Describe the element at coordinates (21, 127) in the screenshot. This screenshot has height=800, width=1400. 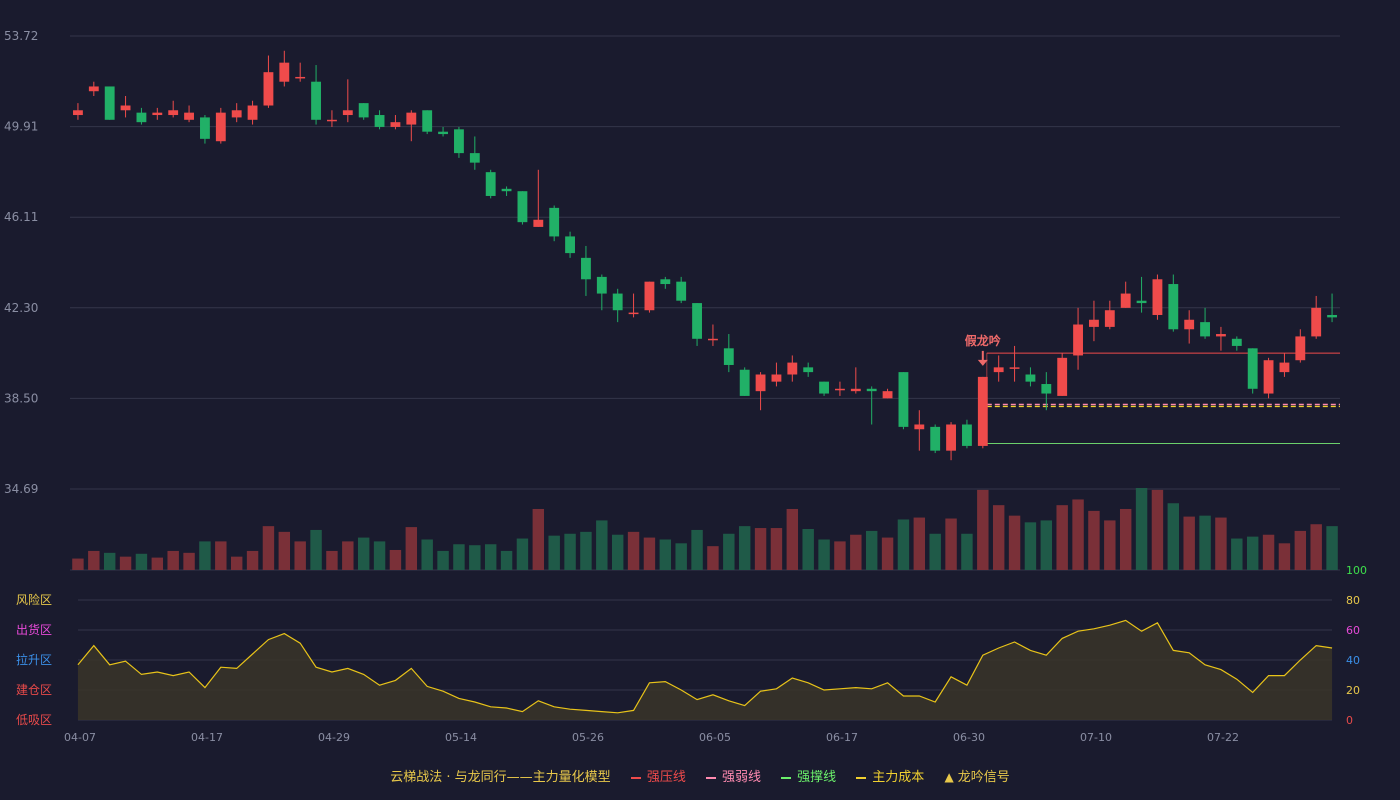
I see `price-tick-label: 49.91` at that location.